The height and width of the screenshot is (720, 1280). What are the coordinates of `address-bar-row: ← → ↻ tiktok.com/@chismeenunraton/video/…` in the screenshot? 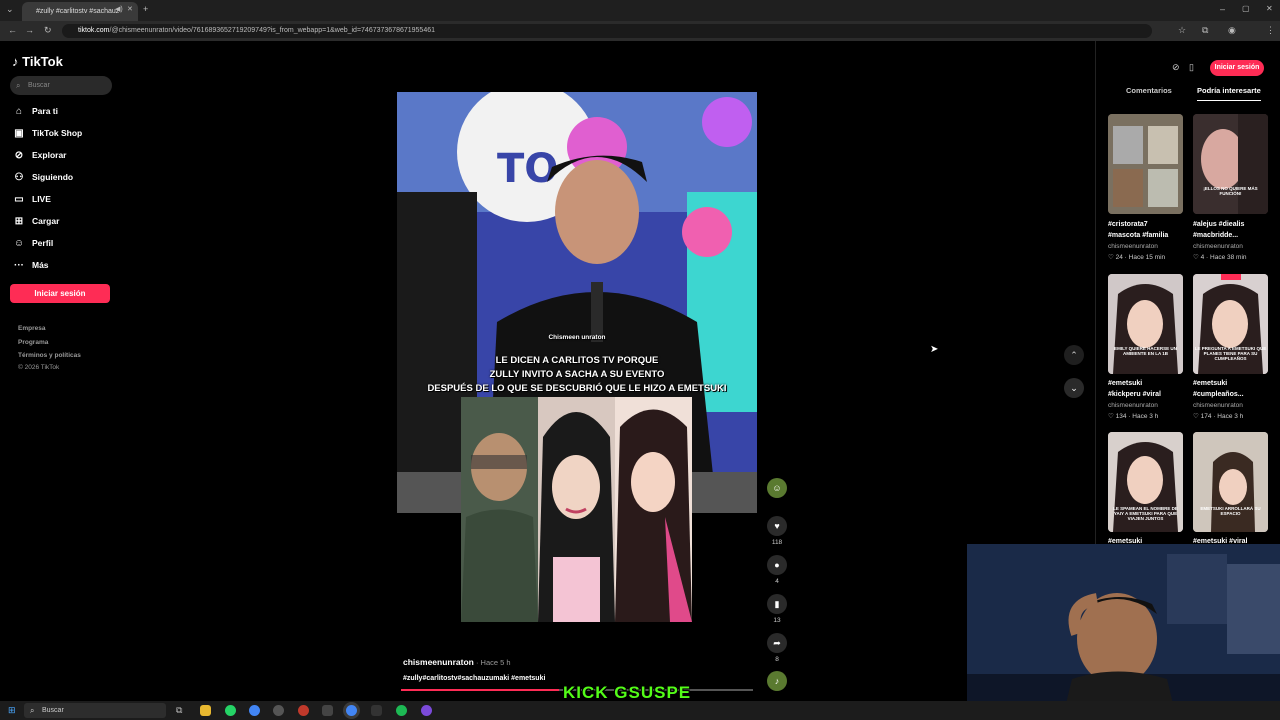 It's located at (640, 31).